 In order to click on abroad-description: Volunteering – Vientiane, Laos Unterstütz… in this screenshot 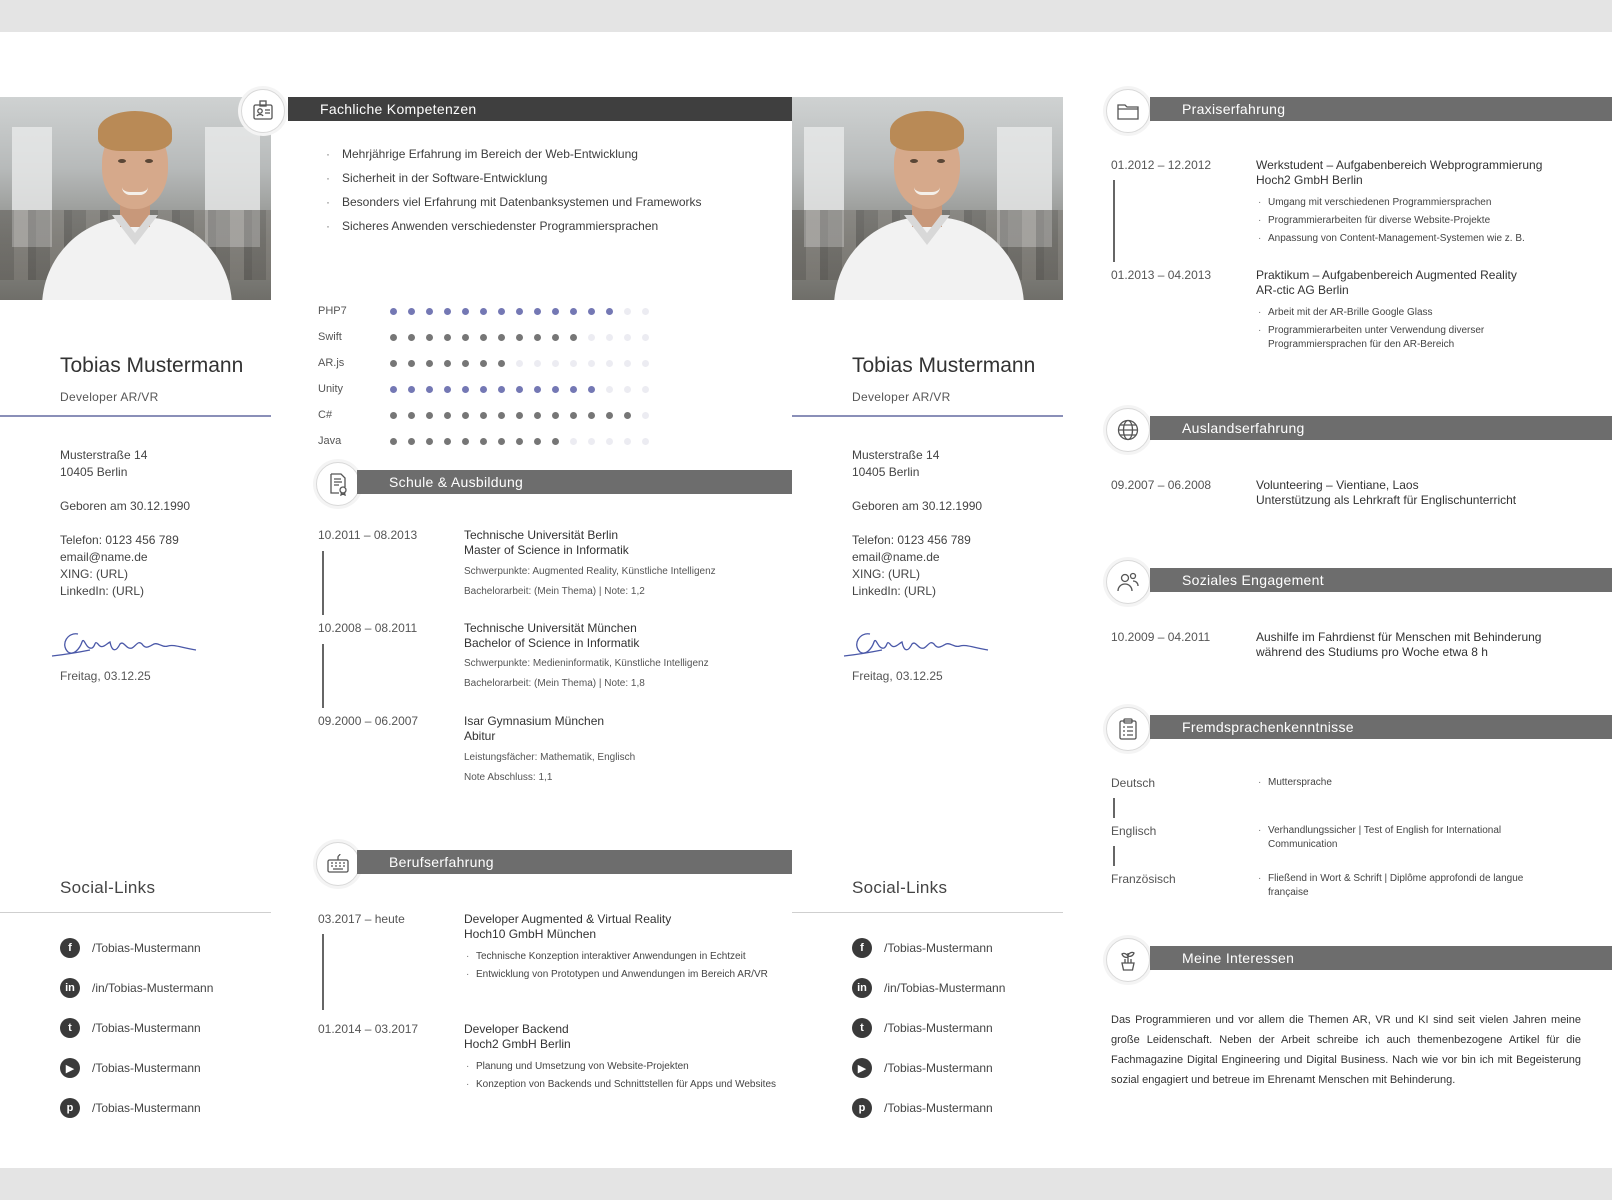, I will do `click(1386, 492)`.